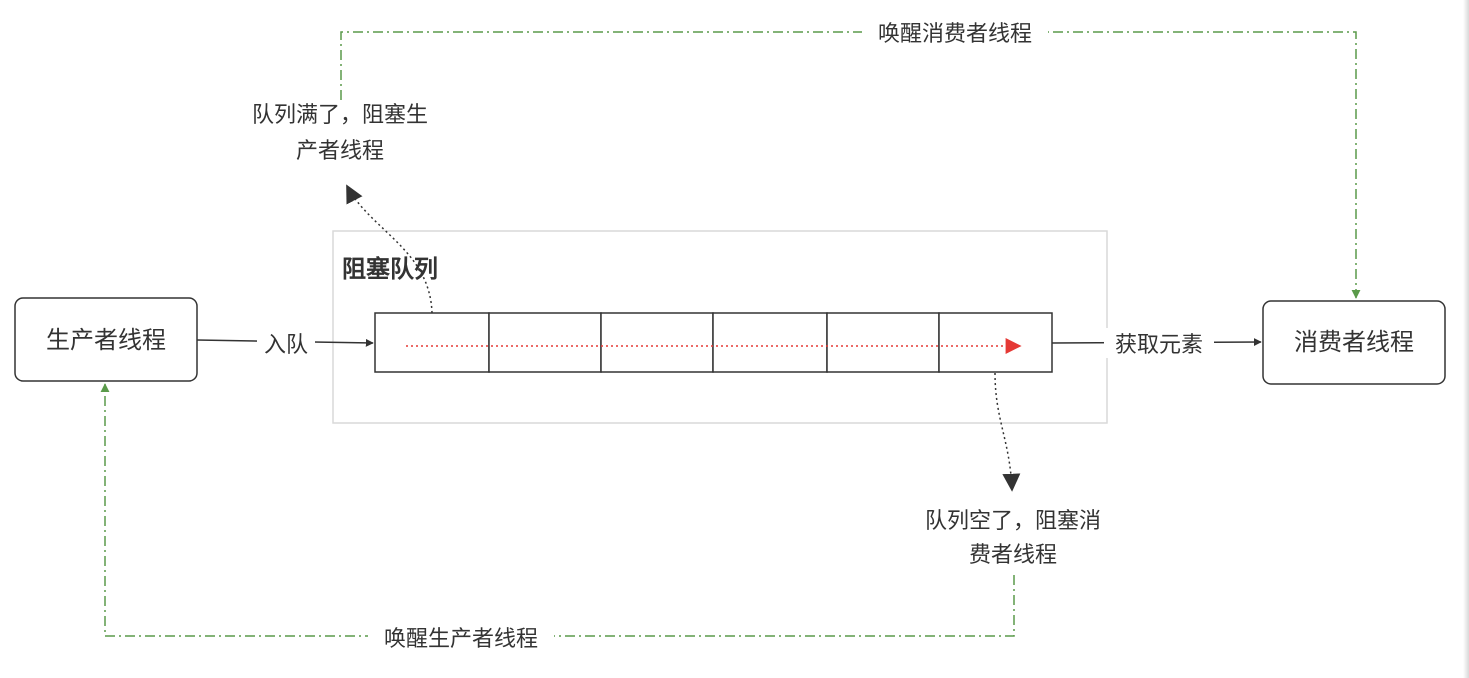  I want to click on consumer-thread-label: 消费者线程, so click(1354, 342).